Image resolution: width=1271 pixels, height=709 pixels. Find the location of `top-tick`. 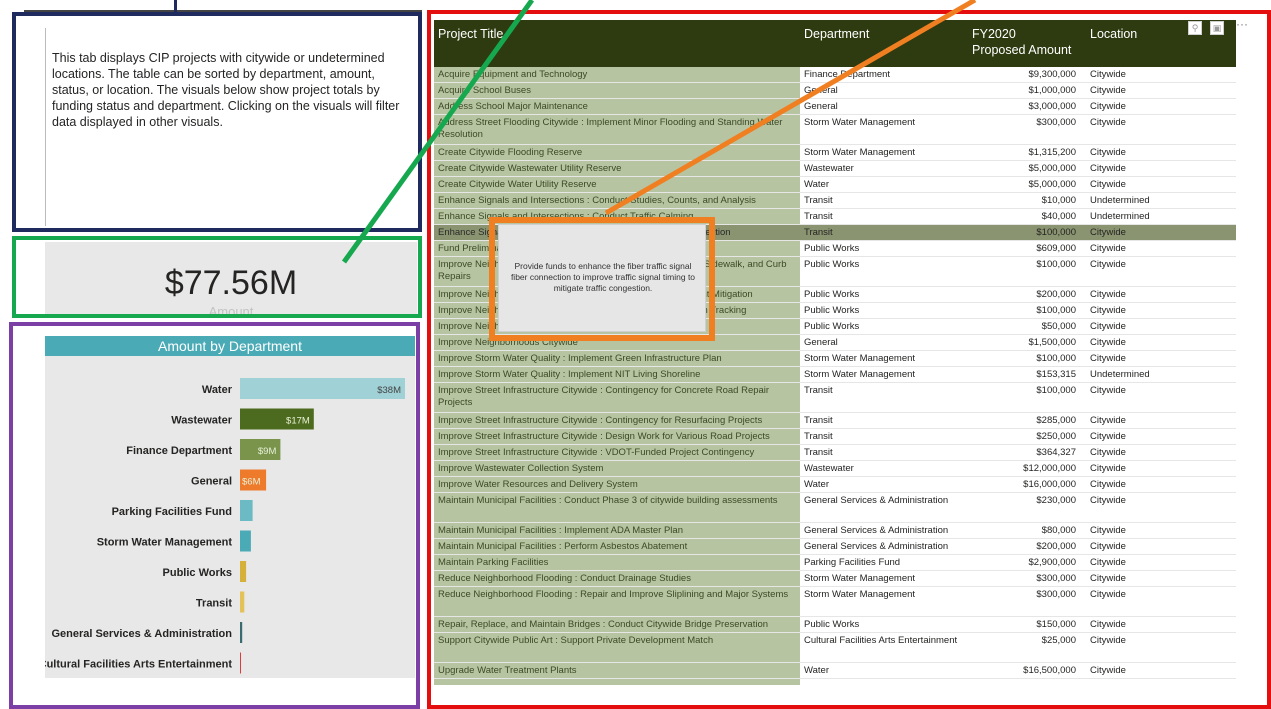

top-tick is located at coordinates (175, 6).